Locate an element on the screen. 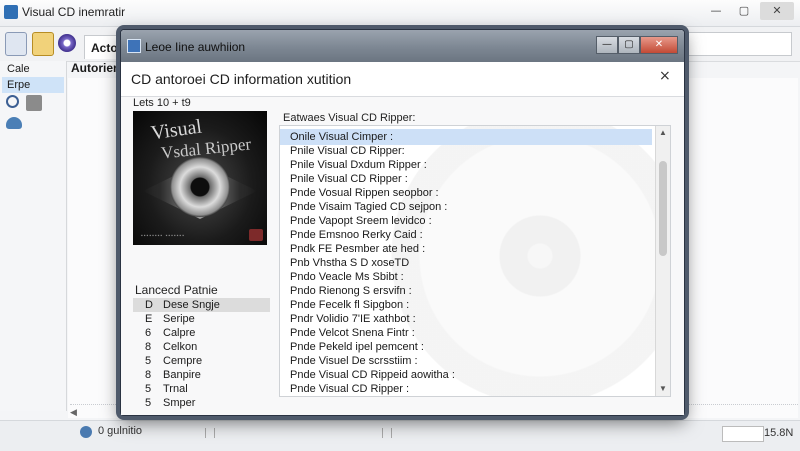  album-art: Visual Vsdal Ripper ▪▪▪▪▪▪▪▪ ▪▪▪▪▪▪▪ is located at coordinates (200, 178).